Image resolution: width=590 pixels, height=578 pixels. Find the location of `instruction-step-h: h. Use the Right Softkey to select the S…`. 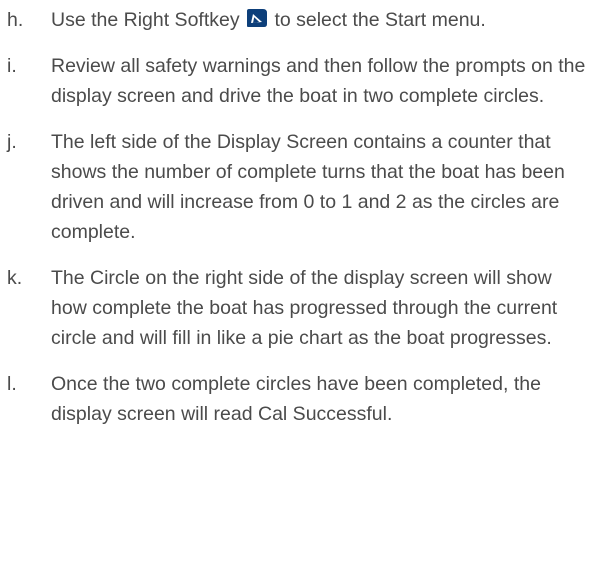

instruction-step-h: h. Use the Right Softkey to select the S… is located at coordinates (295, 20).